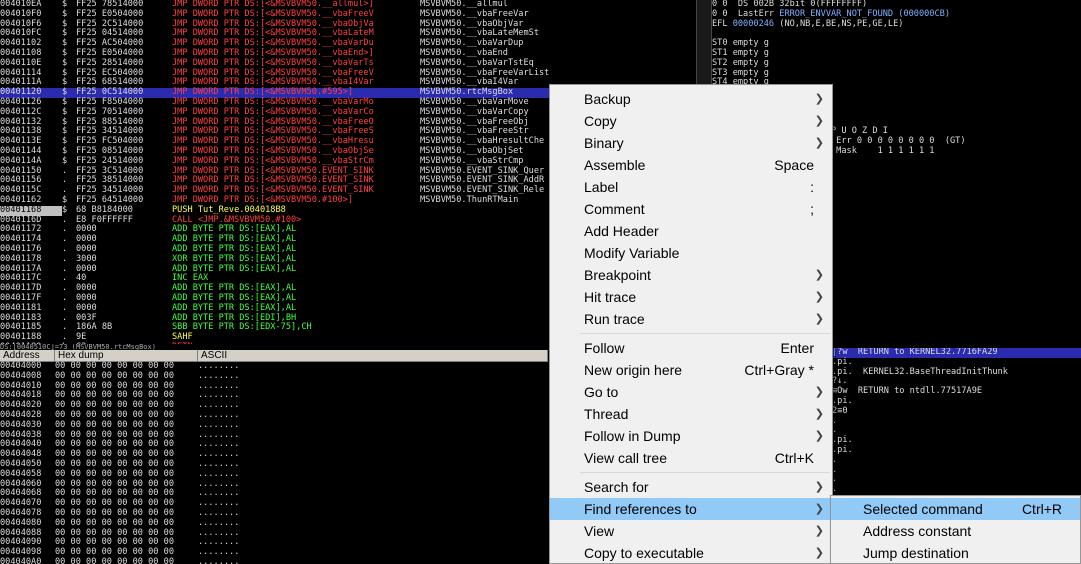 This screenshot has height=564, width=1081. Describe the element at coordinates (691, 165) in the screenshot. I see `menu-item-assemble: Assemble Space` at that location.